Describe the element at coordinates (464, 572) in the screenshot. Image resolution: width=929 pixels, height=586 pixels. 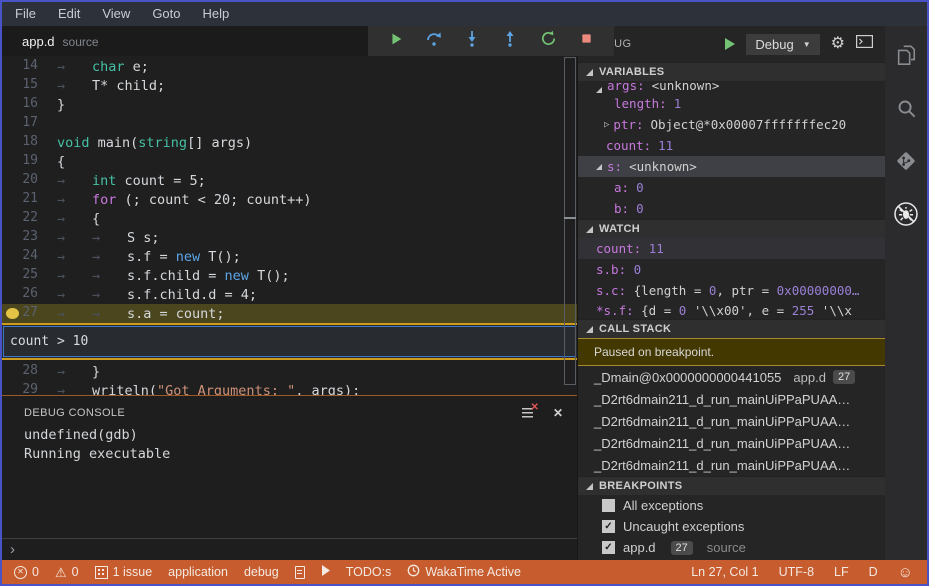
I see `status-wakatime-active: WakaTime Active` at that location.